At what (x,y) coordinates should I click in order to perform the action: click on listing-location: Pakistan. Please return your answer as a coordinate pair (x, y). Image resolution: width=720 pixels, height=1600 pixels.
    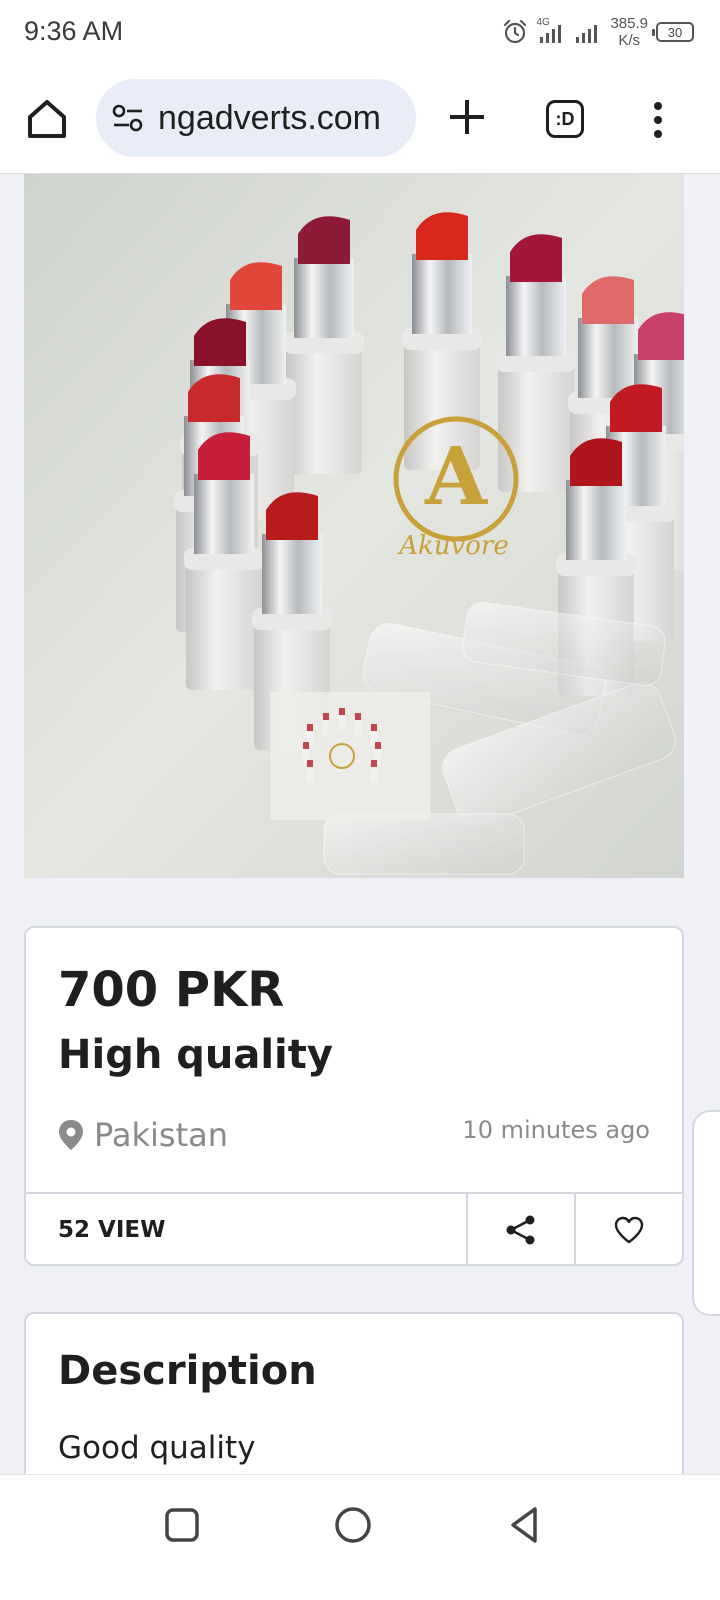
    Looking at the image, I should click on (143, 1135).